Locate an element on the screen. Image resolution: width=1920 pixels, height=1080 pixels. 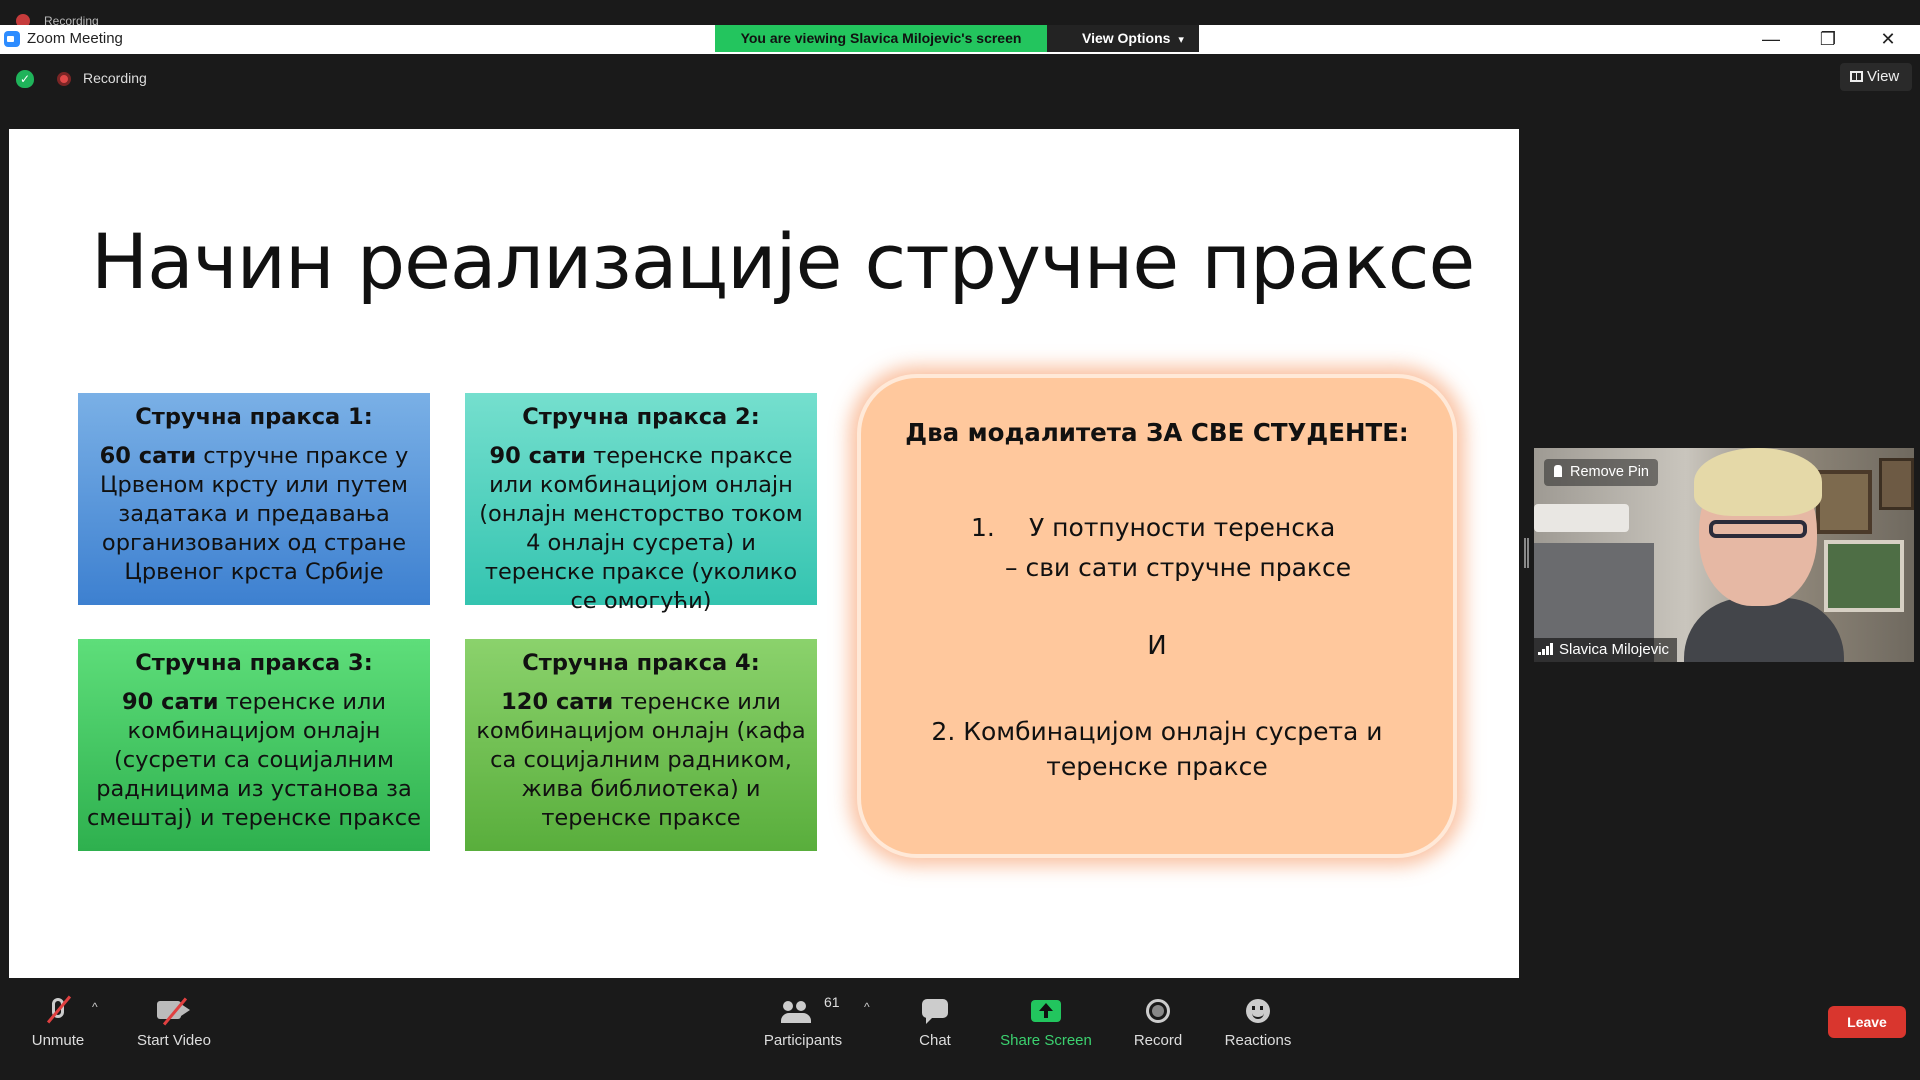
practice-box-heading: Стручна пракса 3: is located at coordinates (254, 663).